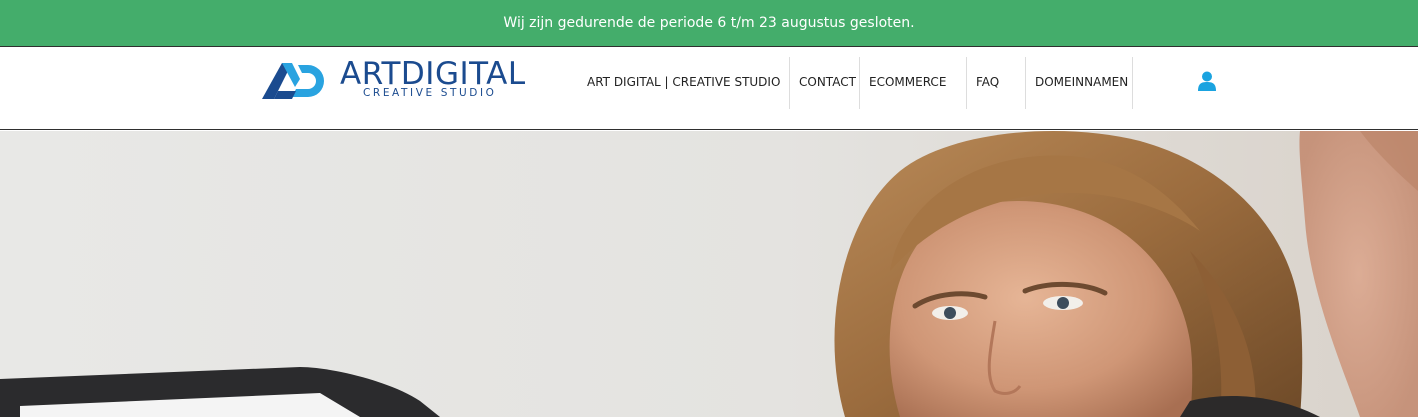 The image size is (1418, 417). Describe the element at coordinates (293, 81) in the screenshot. I see `logo-mark-icon` at that location.